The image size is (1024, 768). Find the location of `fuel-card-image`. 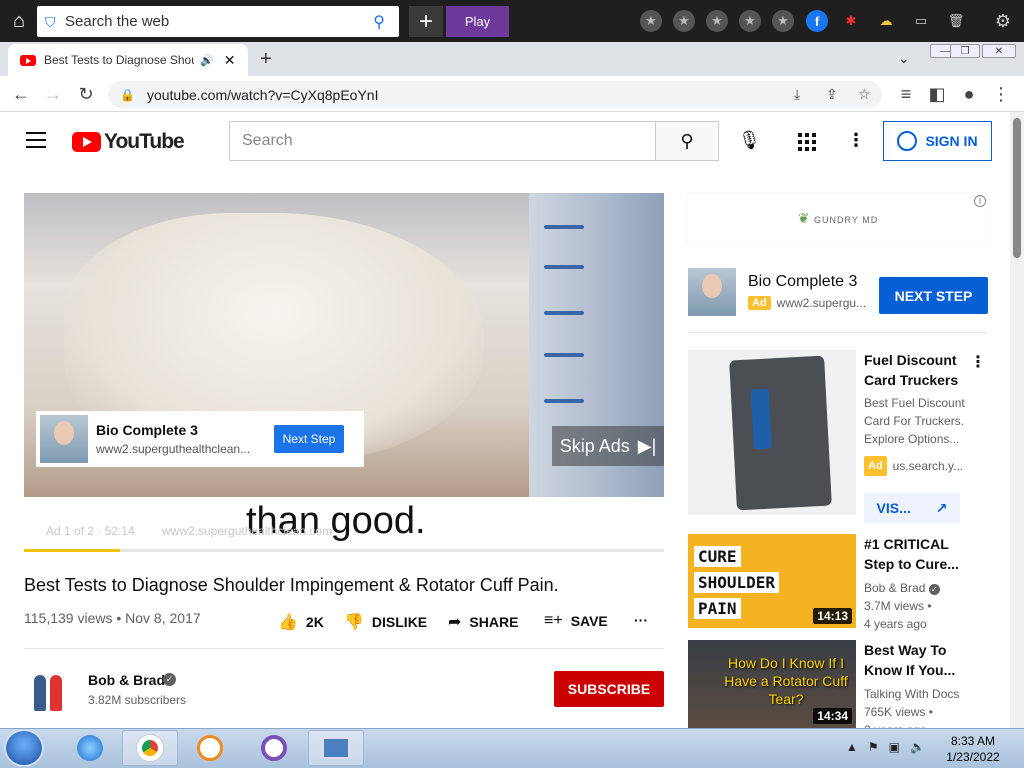

fuel-card-image is located at coordinates (780, 433).